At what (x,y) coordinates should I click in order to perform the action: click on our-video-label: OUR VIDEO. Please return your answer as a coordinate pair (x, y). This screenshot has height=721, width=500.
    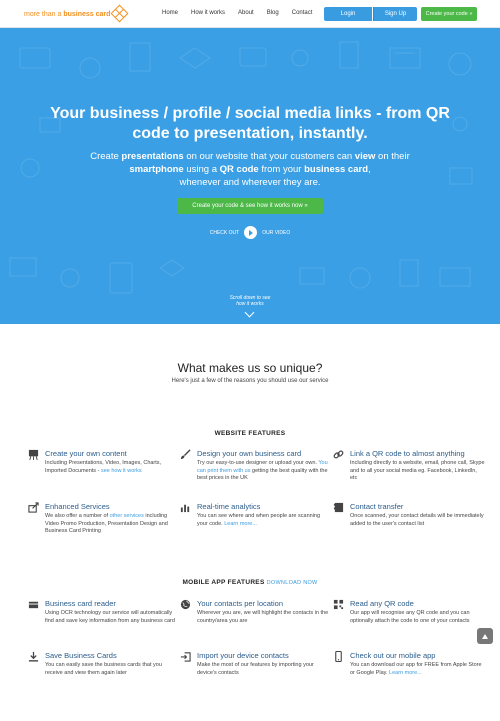
    Looking at the image, I should click on (276, 232).